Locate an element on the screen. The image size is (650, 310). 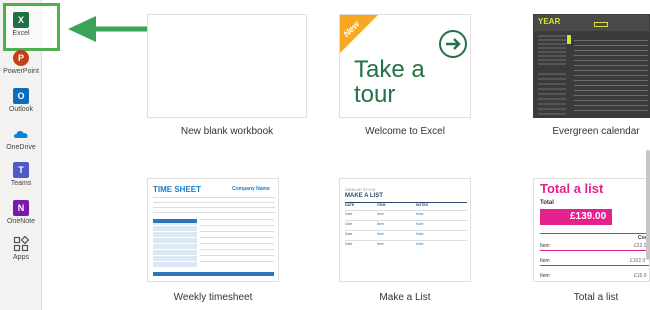
rail-app-label: Apps is located at coordinates (21, 257).